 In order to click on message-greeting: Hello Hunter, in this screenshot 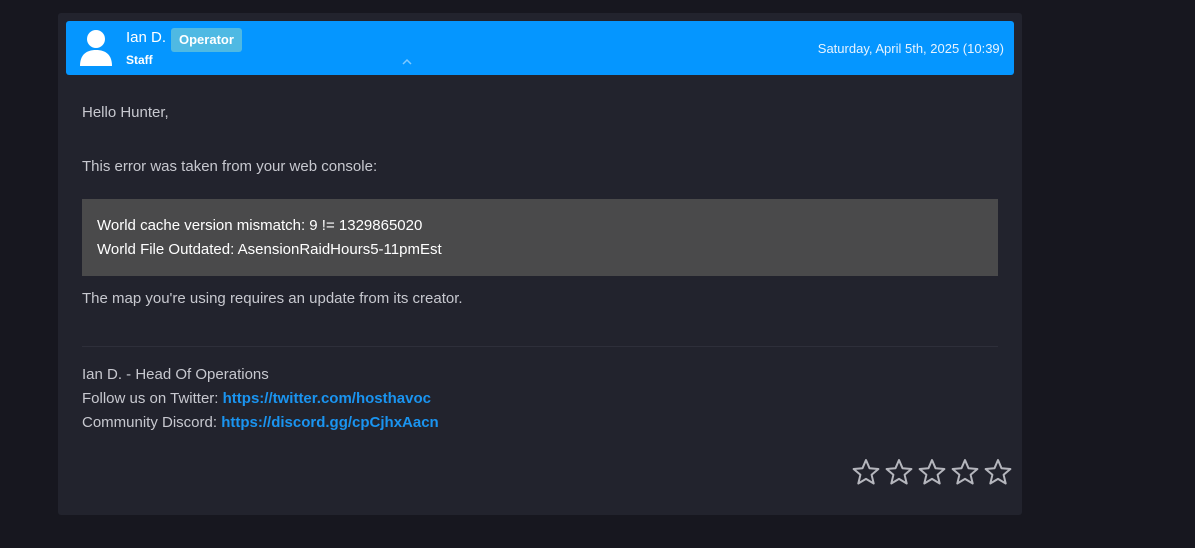, I will do `click(125, 112)`.